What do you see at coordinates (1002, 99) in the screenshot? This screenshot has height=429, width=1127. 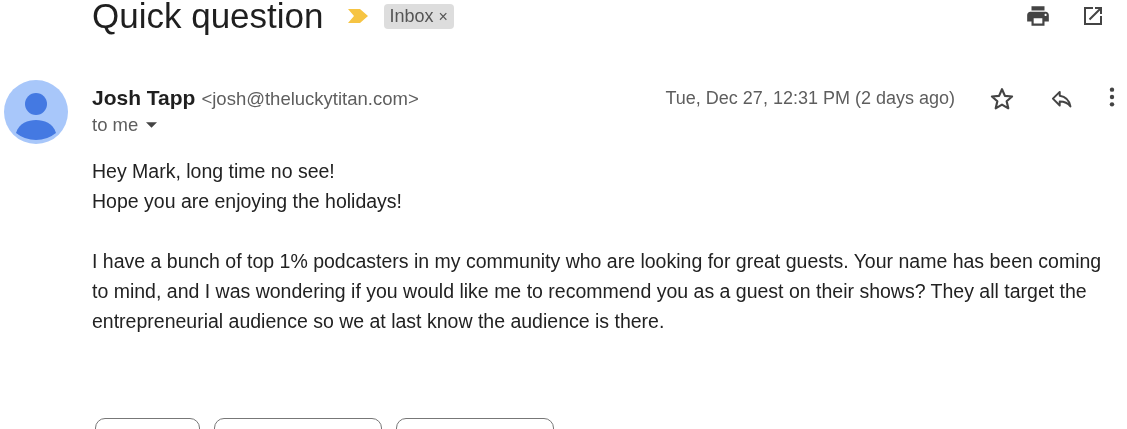 I see `star-icon` at bounding box center [1002, 99].